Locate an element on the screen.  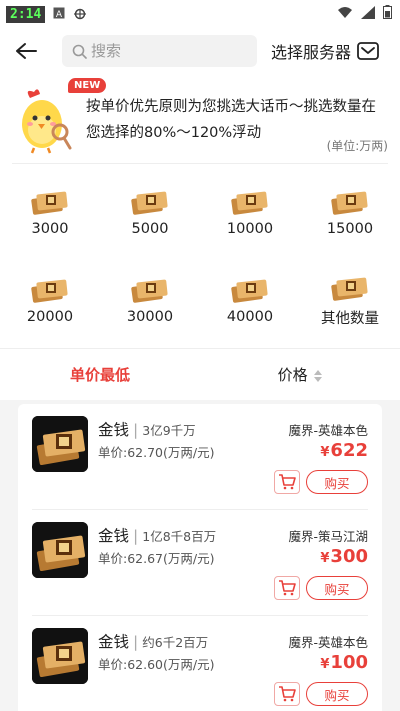
price-value: 100 is located at coordinates (349, 662).